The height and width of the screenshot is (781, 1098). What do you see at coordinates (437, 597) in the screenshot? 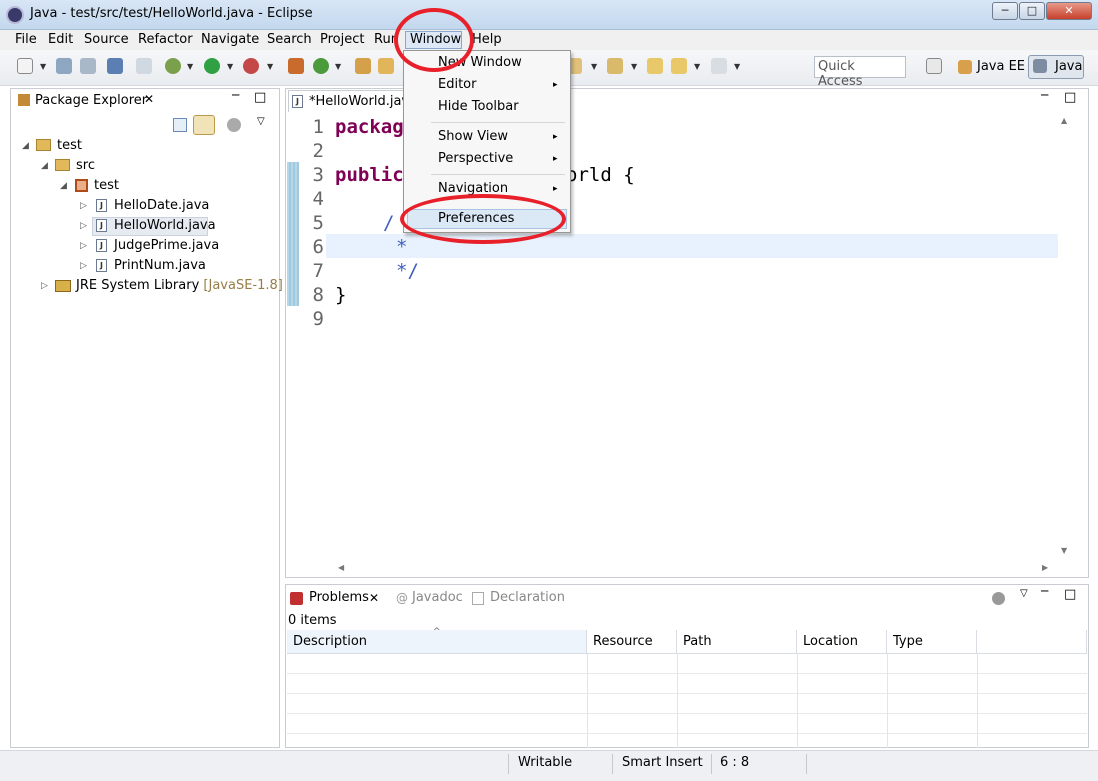
I see `tab-javadoc: Javadoc` at bounding box center [437, 597].